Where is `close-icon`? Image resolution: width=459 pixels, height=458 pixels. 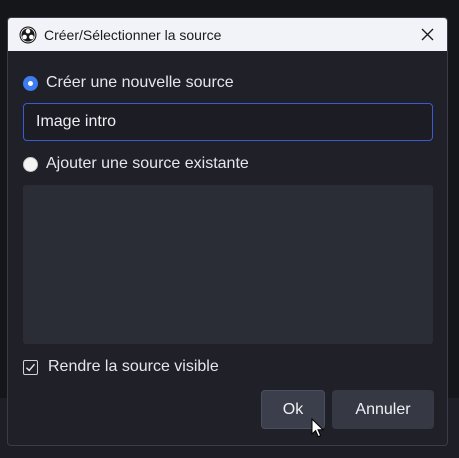 close-icon is located at coordinates (427, 34).